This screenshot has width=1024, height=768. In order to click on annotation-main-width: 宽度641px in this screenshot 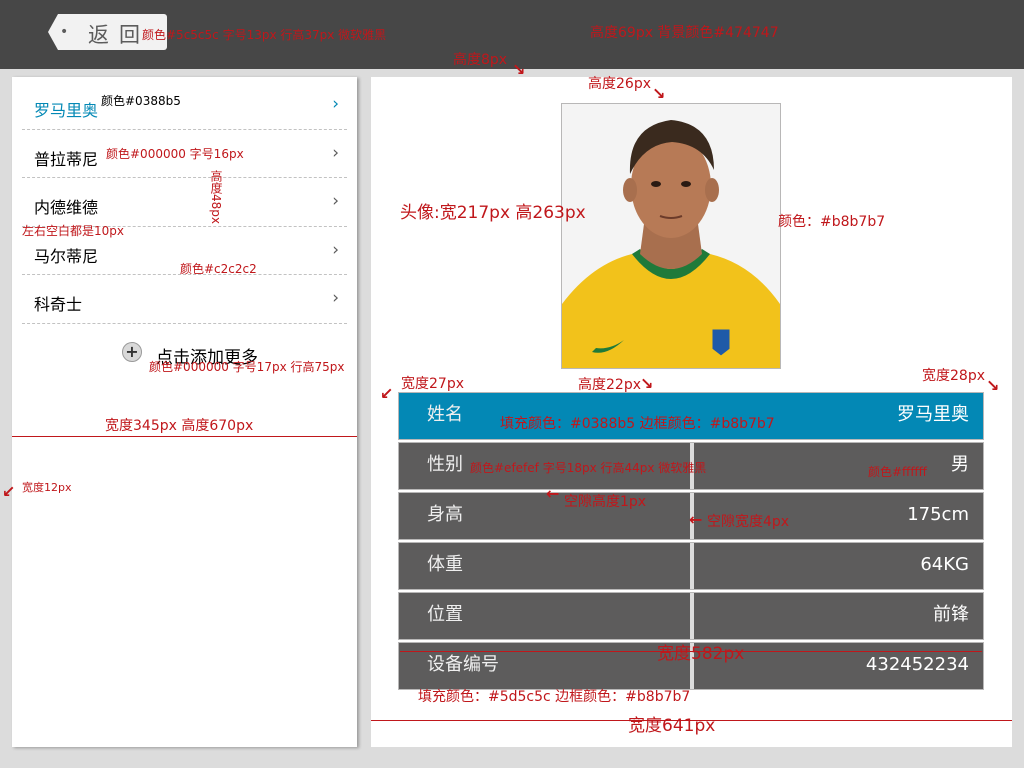, I will do `click(672, 726)`.